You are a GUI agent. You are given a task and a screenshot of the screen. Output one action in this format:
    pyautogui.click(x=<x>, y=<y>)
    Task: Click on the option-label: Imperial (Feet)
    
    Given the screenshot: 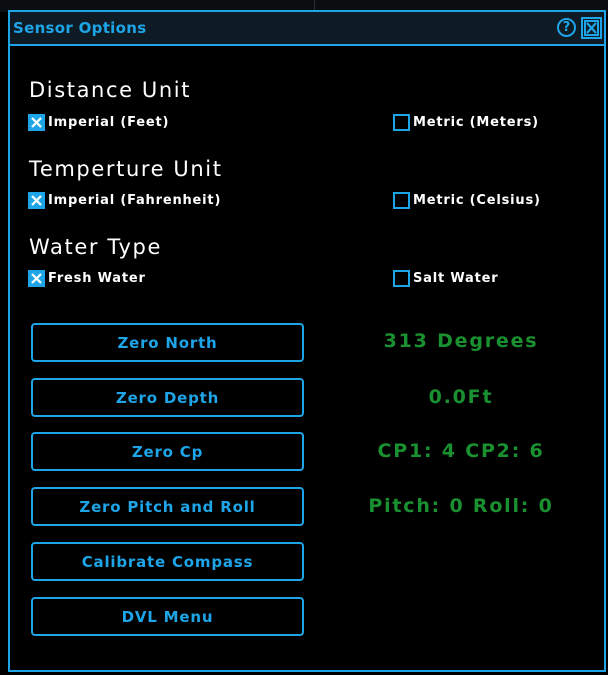 What is the action you would take?
    pyautogui.click(x=109, y=122)
    